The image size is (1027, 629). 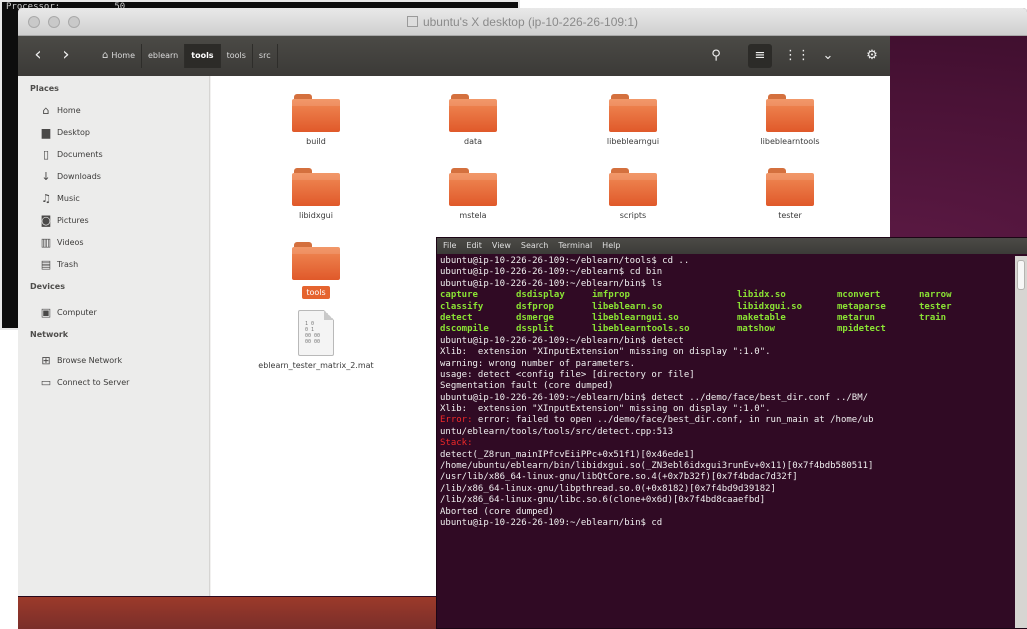 What do you see at coordinates (81, 360) in the screenshot?
I see `sidebar-item-browse-network: ⊞ Browse Network` at bounding box center [81, 360].